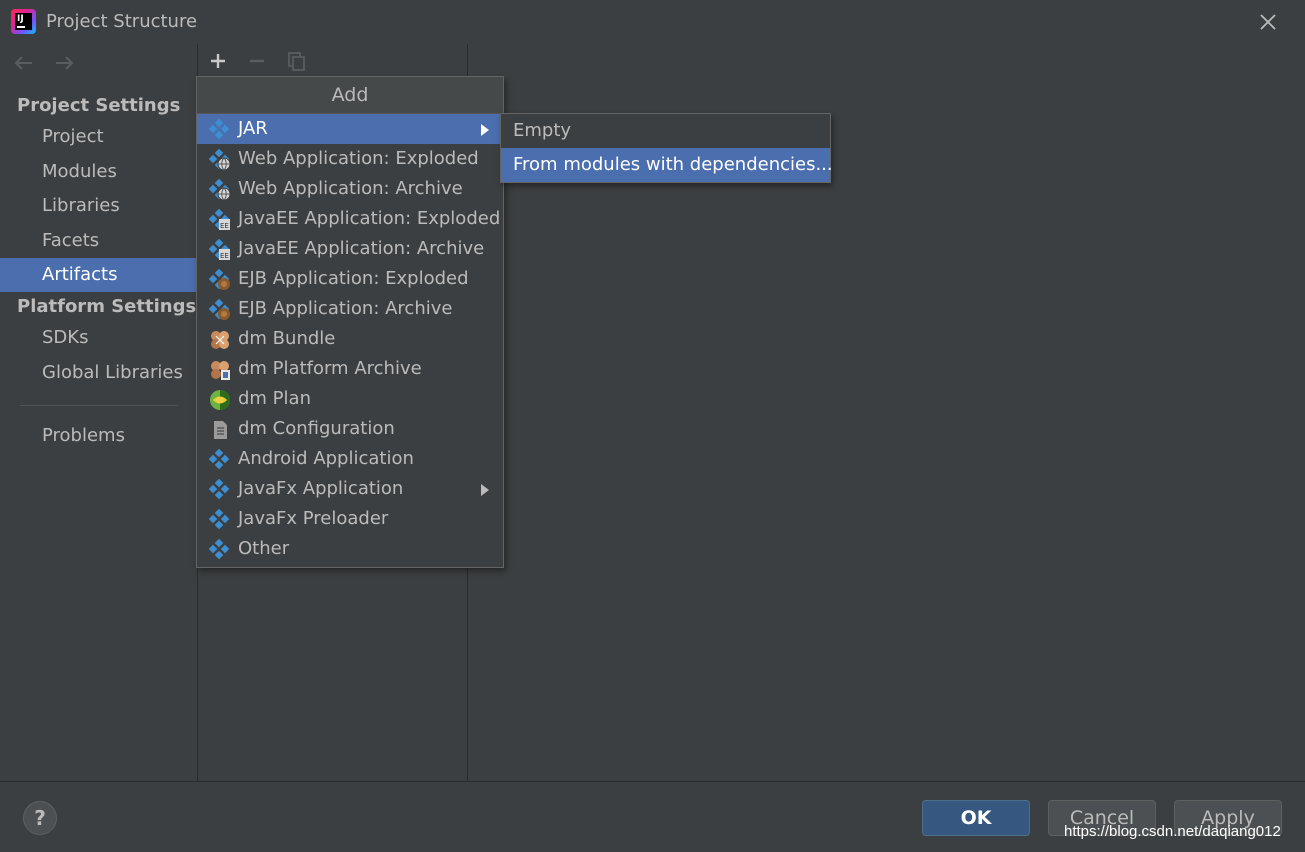 Image resolution: width=1305 pixels, height=852 pixels. What do you see at coordinates (98, 436) in the screenshot?
I see `sidebar-item-problems: Problems` at bounding box center [98, 436].